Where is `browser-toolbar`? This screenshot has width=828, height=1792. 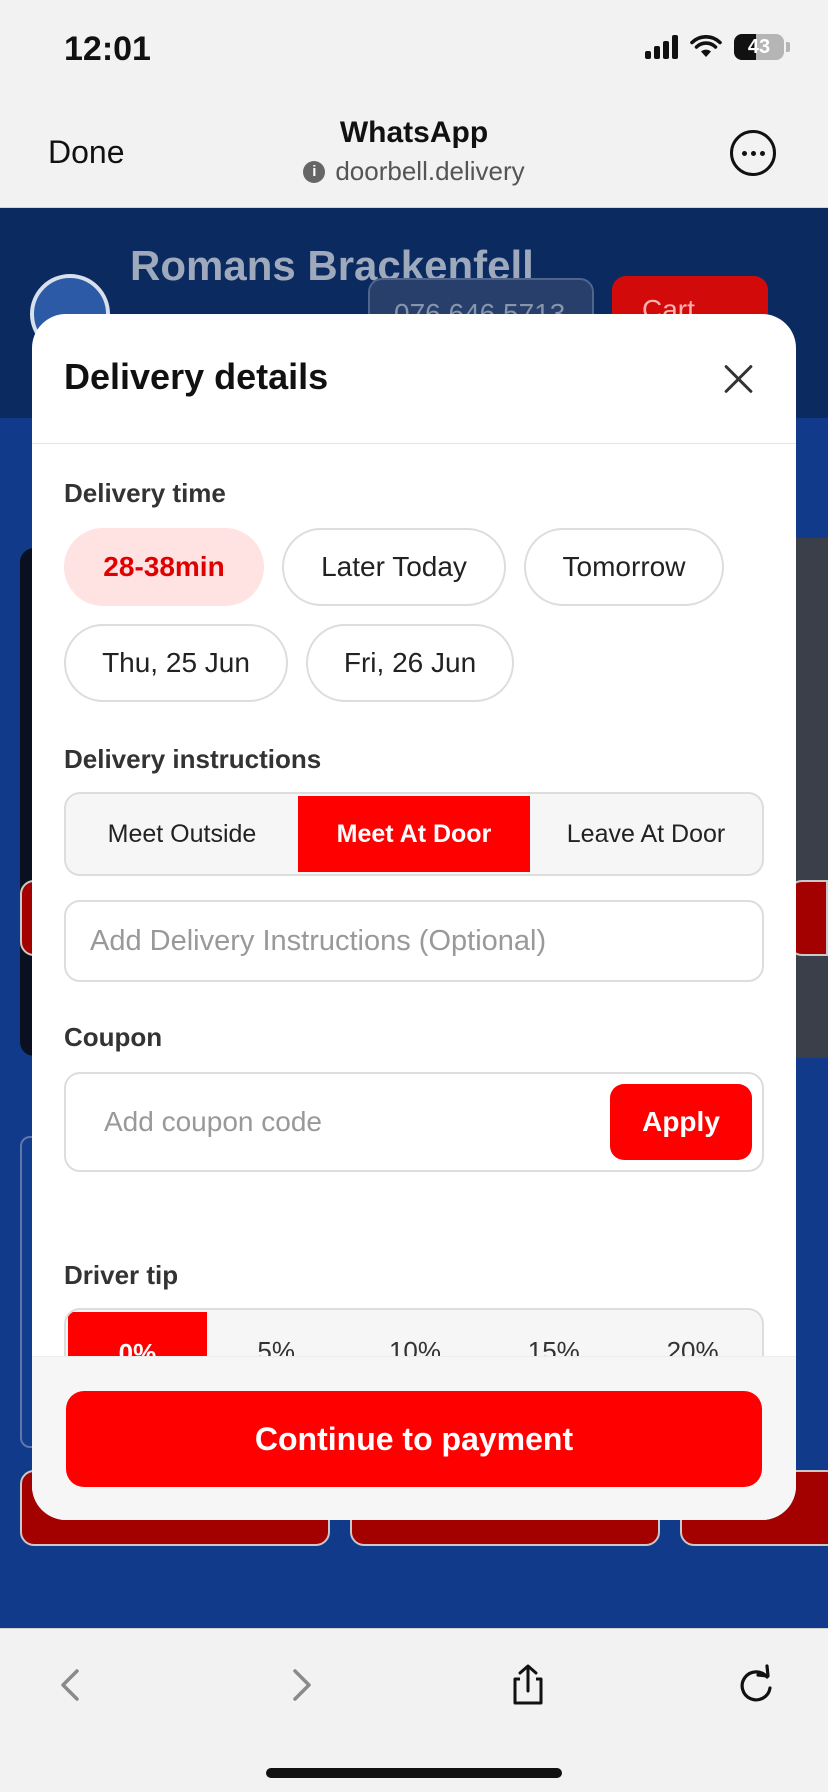 browser-toolbar is located at coordinates (414, 1710).